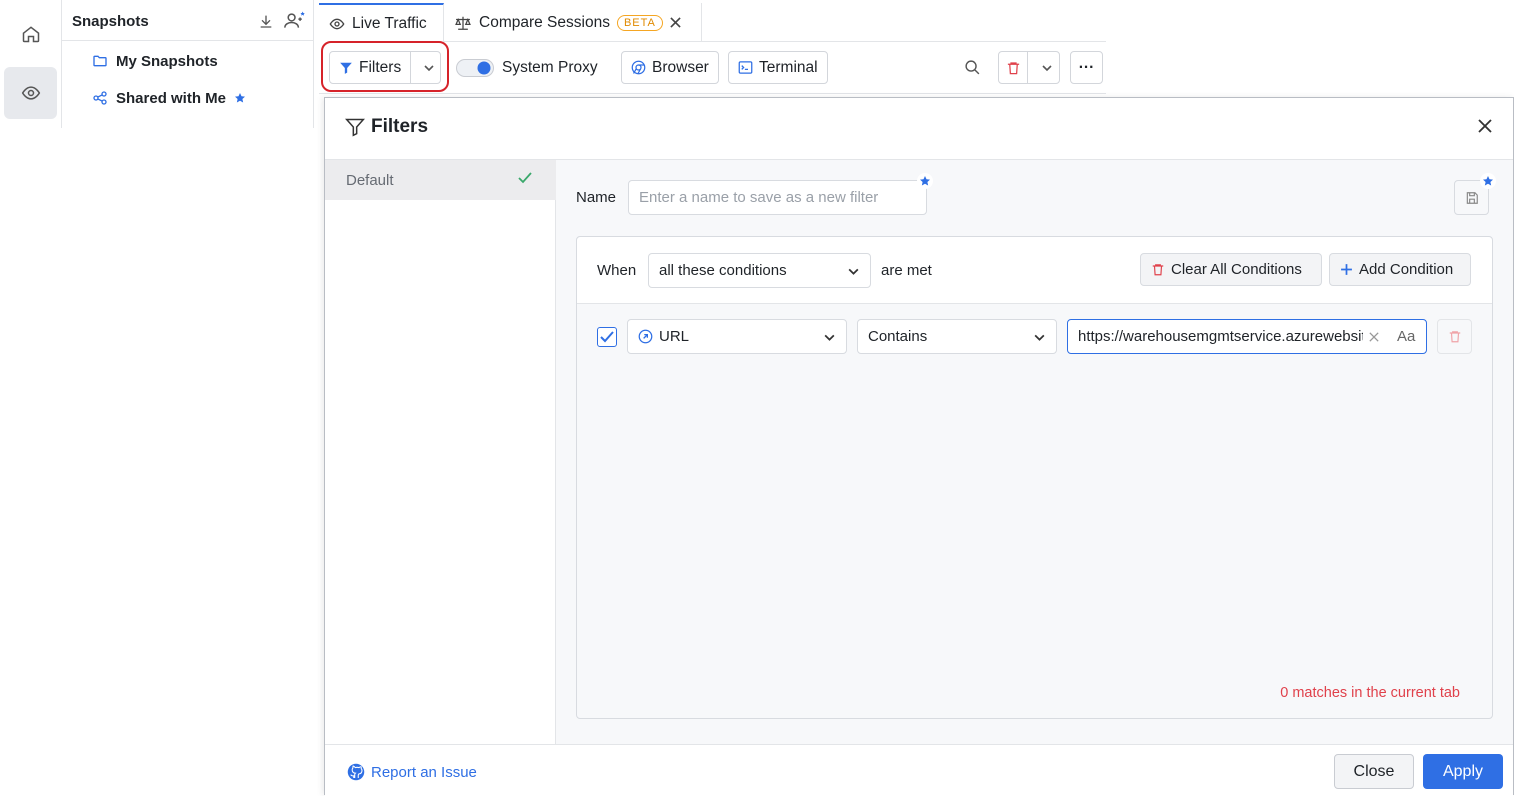 The image size is (1514, 796). I want to click on scale-icon, so click(463, 23).